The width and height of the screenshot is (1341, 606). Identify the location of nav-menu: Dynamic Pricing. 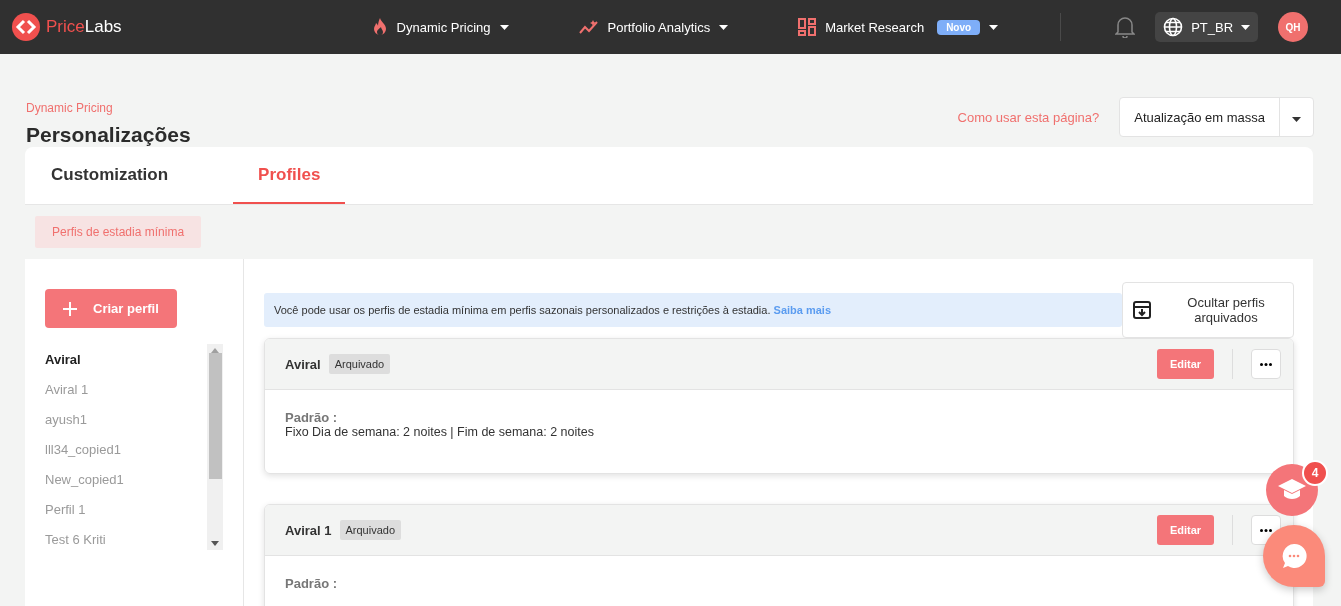
(440, 27).